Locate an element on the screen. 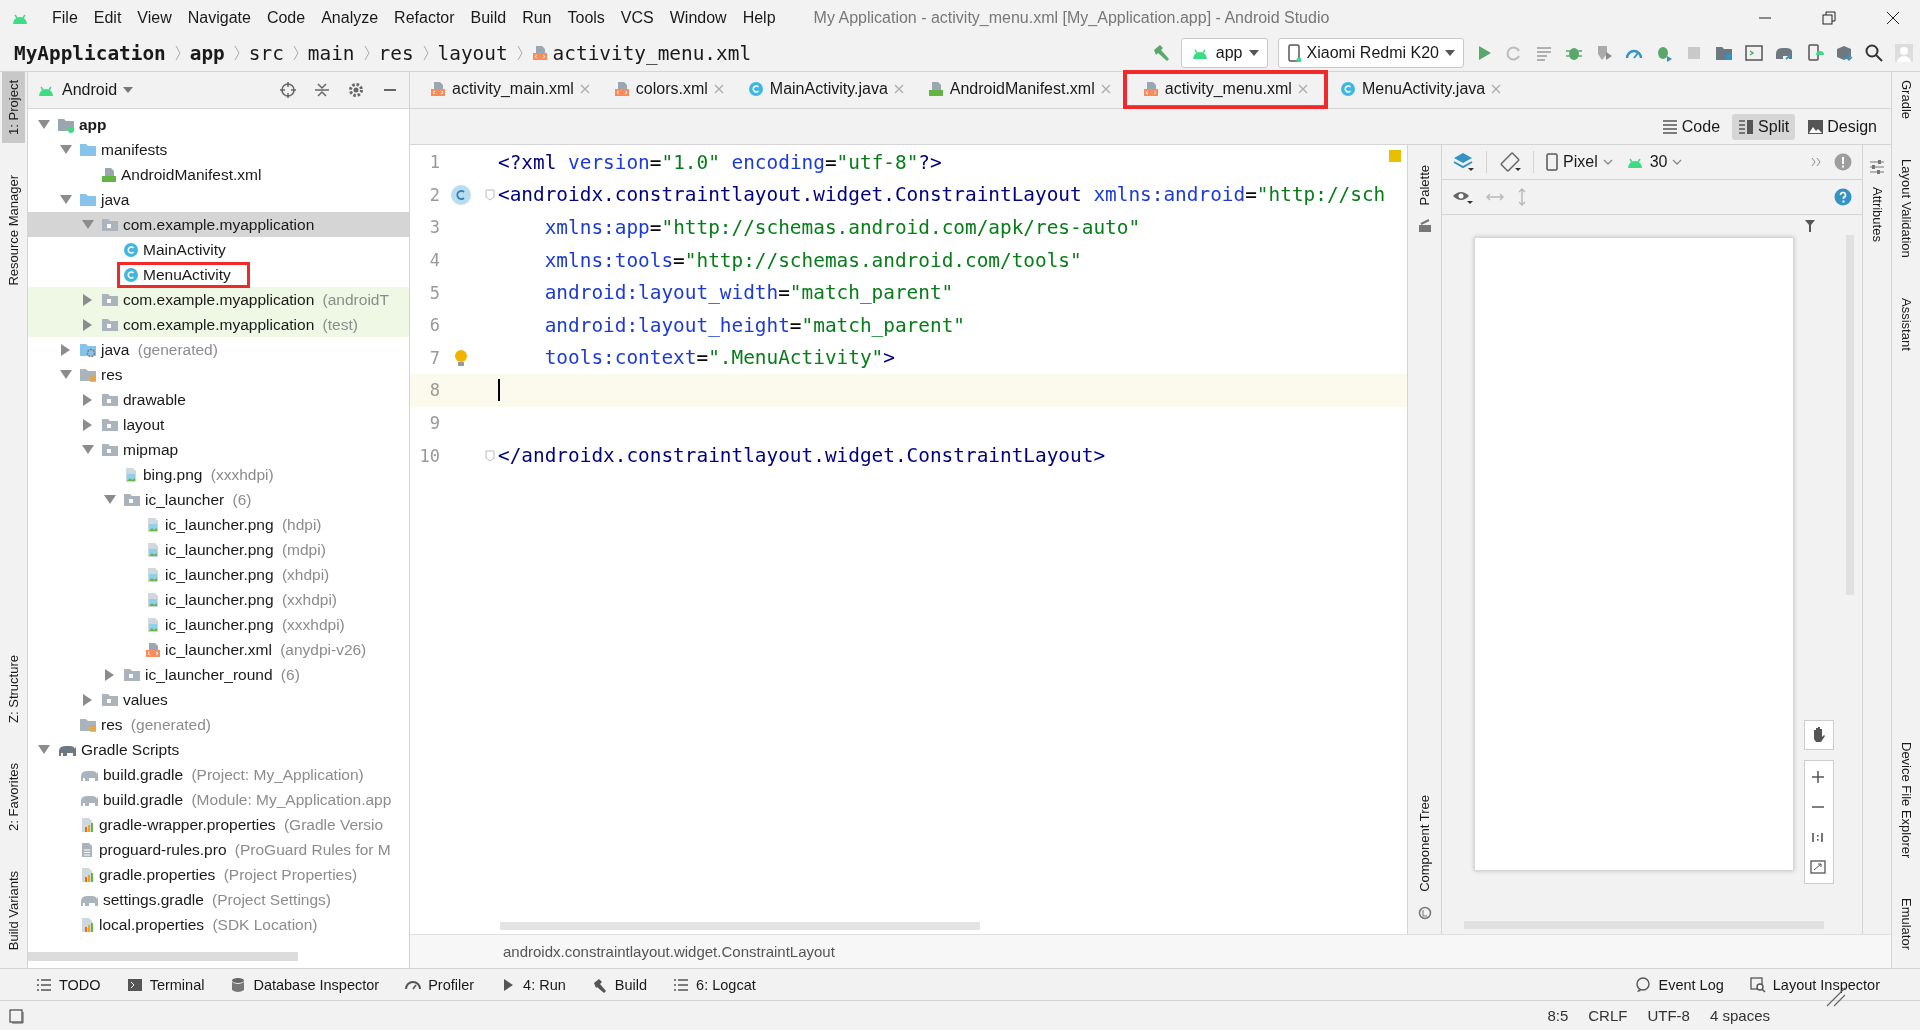  view-mode-button: Code is located at coordinates (1691, 126).